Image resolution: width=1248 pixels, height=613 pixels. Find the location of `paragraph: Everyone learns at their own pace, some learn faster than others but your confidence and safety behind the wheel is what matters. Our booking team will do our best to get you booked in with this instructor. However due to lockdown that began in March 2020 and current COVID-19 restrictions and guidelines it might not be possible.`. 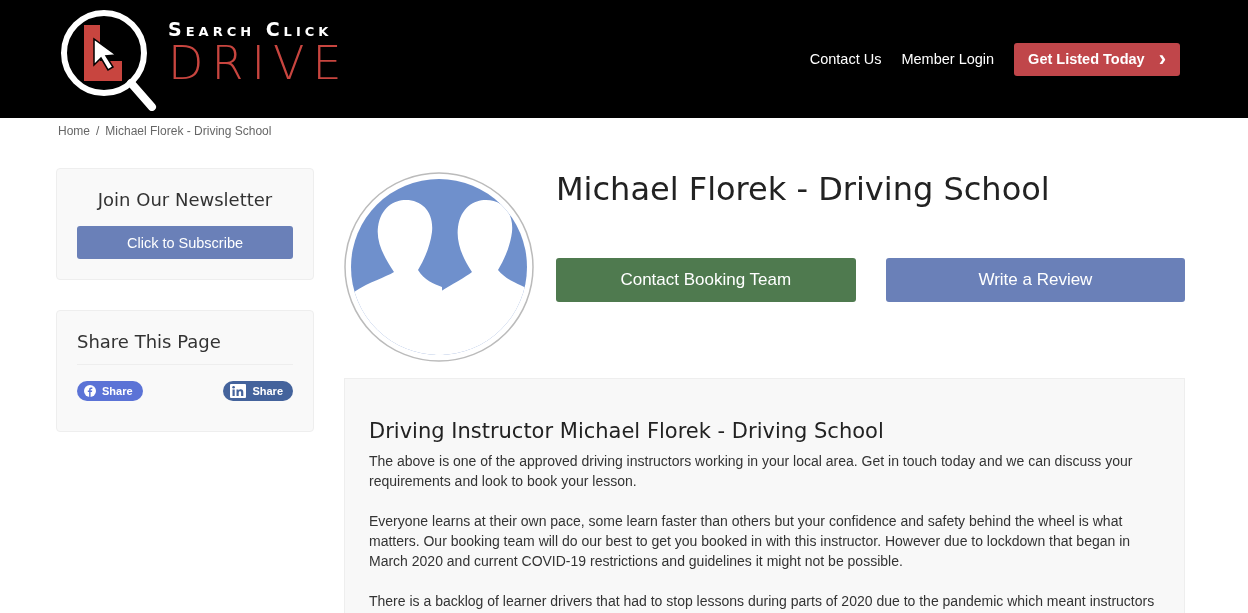

paragraph: Everyone learns at their own pace, some learn faster than others but your confidence and safety behind the wheel is what matters. Our booking team will do our best to get you booked in with this instructor. However due to lockdown that began in March 2020 and current COVID-19 restrictions and guidelines it might not be possible. is located at coordinates (750, 541).